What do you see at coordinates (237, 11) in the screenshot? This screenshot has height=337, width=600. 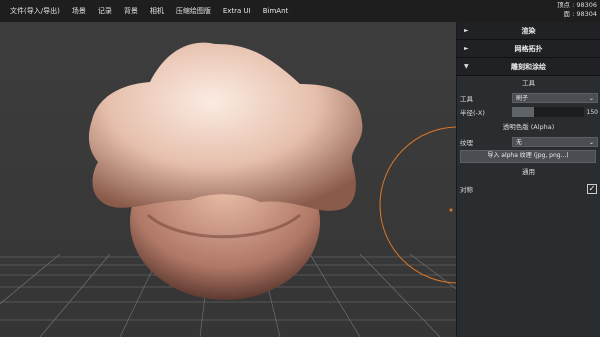 I see `menu-extra-ui: Extra UI` at bounding box center [237, 11].